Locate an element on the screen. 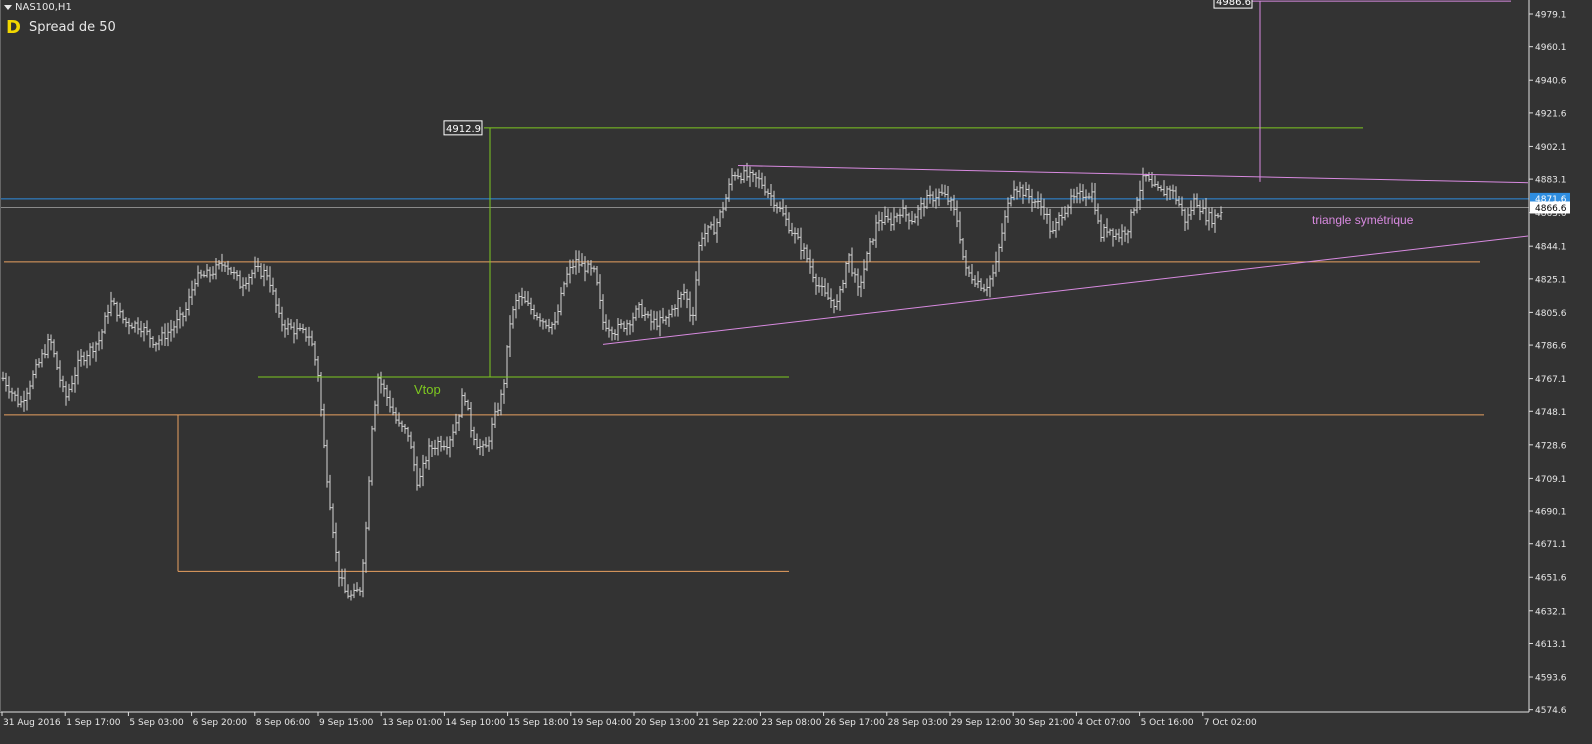  triangle-lower-line is located at coordinates (1065, 290).